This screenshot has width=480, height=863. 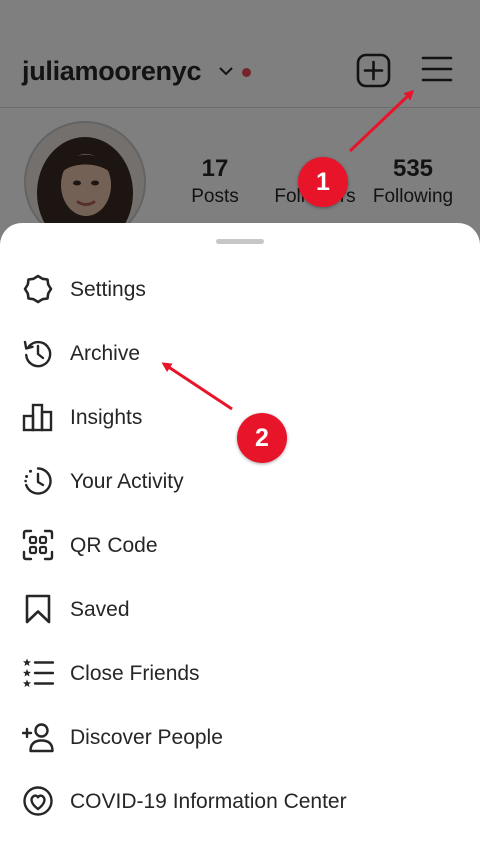 I want to click on menu-item-label: Archive, so click(x=105, y=353).